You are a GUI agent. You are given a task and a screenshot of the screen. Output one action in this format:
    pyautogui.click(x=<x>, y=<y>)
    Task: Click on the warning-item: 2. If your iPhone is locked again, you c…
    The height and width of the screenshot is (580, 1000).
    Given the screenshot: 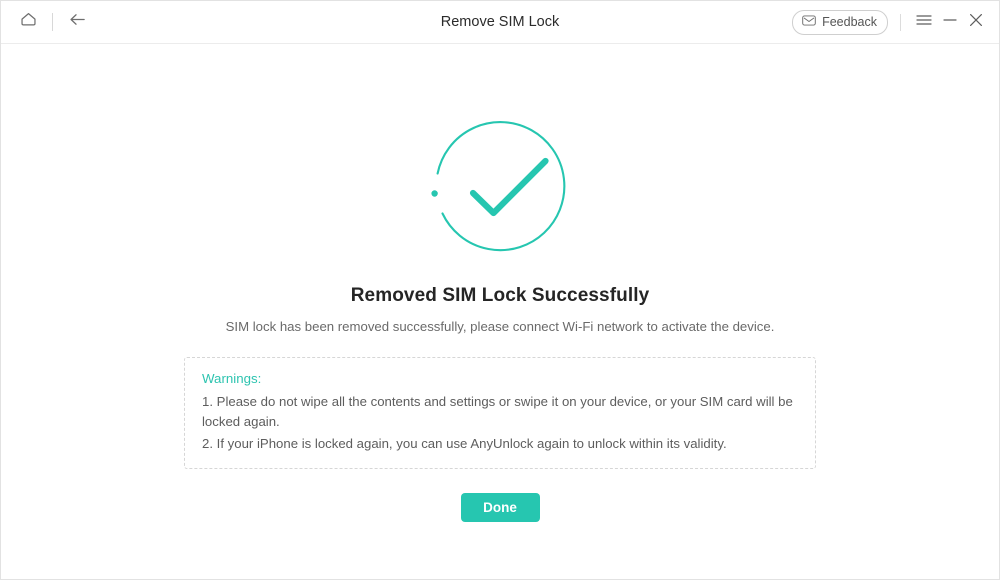 What is the action you would take?
    pyautogui.click(x=464, y=443)
    